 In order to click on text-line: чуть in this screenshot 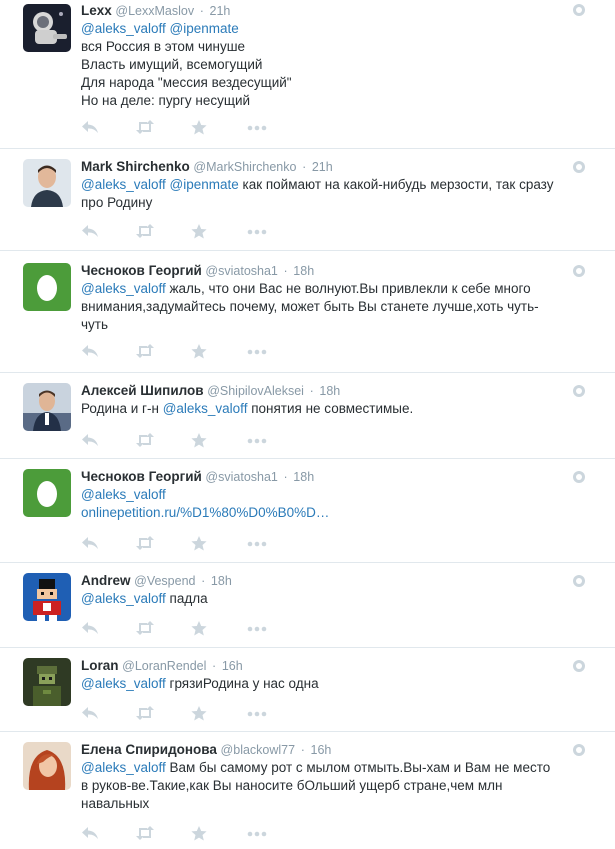, I will do `click(94, 324)`.